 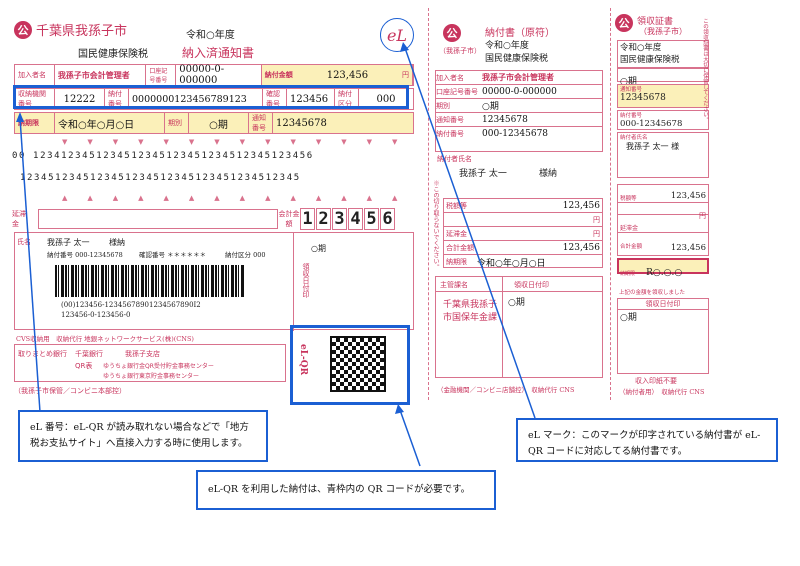 I want to click on callout-elqr: eL-QR を利用した納付は、青枠内の QR コードが必要です。, so click(x=346, y=490).